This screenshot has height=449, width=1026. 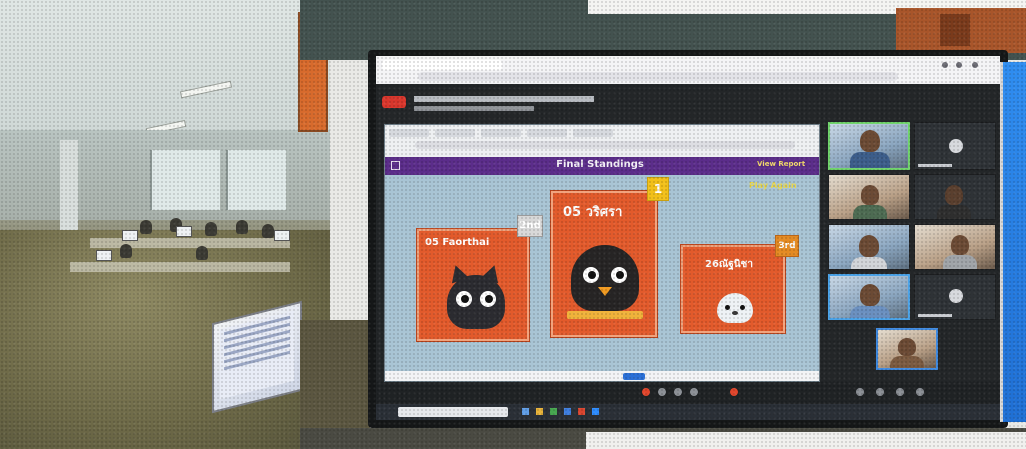 What do you see at coordinates (257, 355) in the screenshot?
I see `laptop-screen` at bounding box center [257, 355].